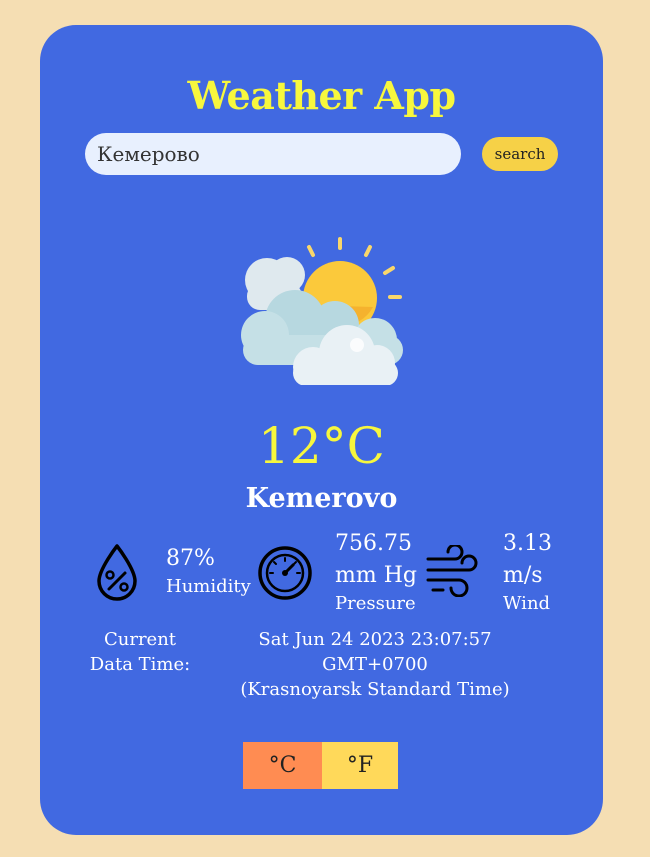 This screenshot has height=857, width=650. Describe the element at coordinates (273, 154) in the screenshot. I see `city-search-input` at that location.